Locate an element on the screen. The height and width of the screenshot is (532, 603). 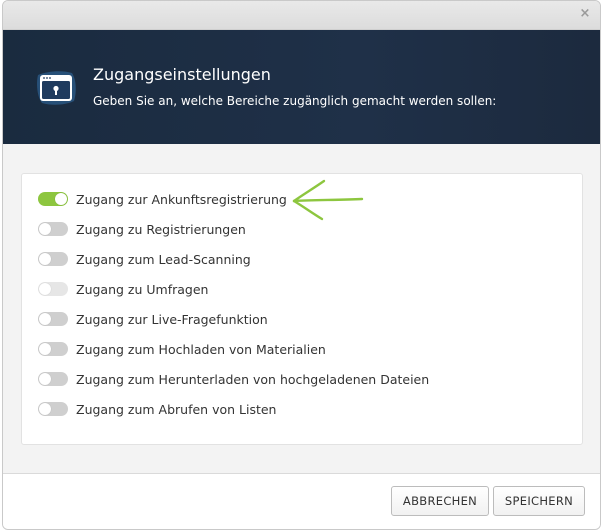
setting-row-upload-materials: Zugang zum Hochladen von Materialien is located at coordinates (182, 349).